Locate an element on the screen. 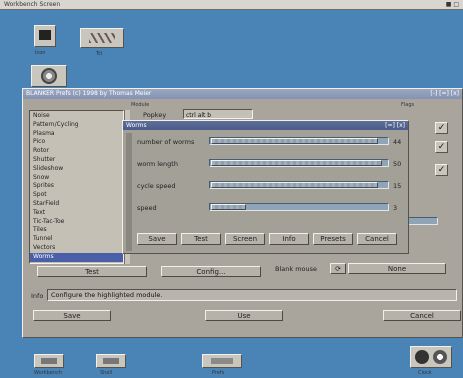 This screenshot has width=463, height=378. taskbar-item-prefs is located at coordinates (222, 361).